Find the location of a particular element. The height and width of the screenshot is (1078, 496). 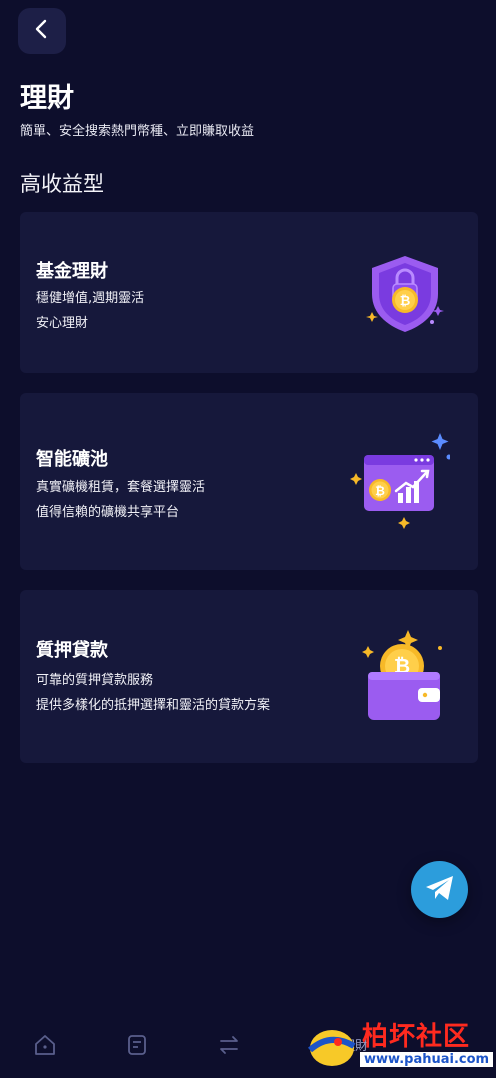

home-icon is located at coordinates (45, 1047).